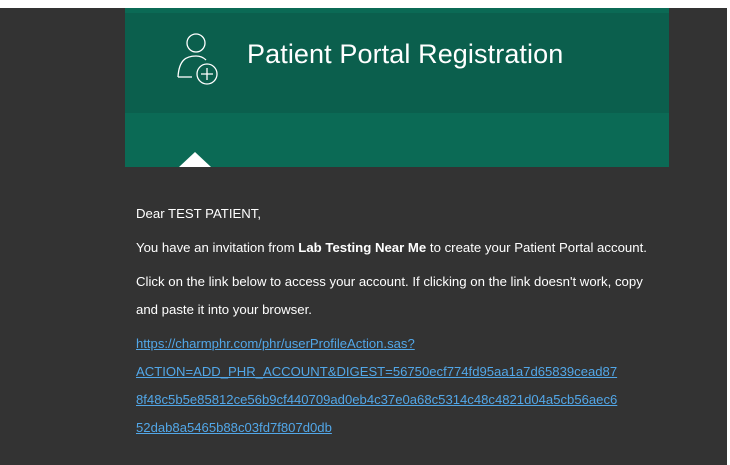 This screenshot has width=730, height=465. Describe the element at coordinates (405, 54) in the screenshot. I see `page-title: Patient Portal Registration` at that location.